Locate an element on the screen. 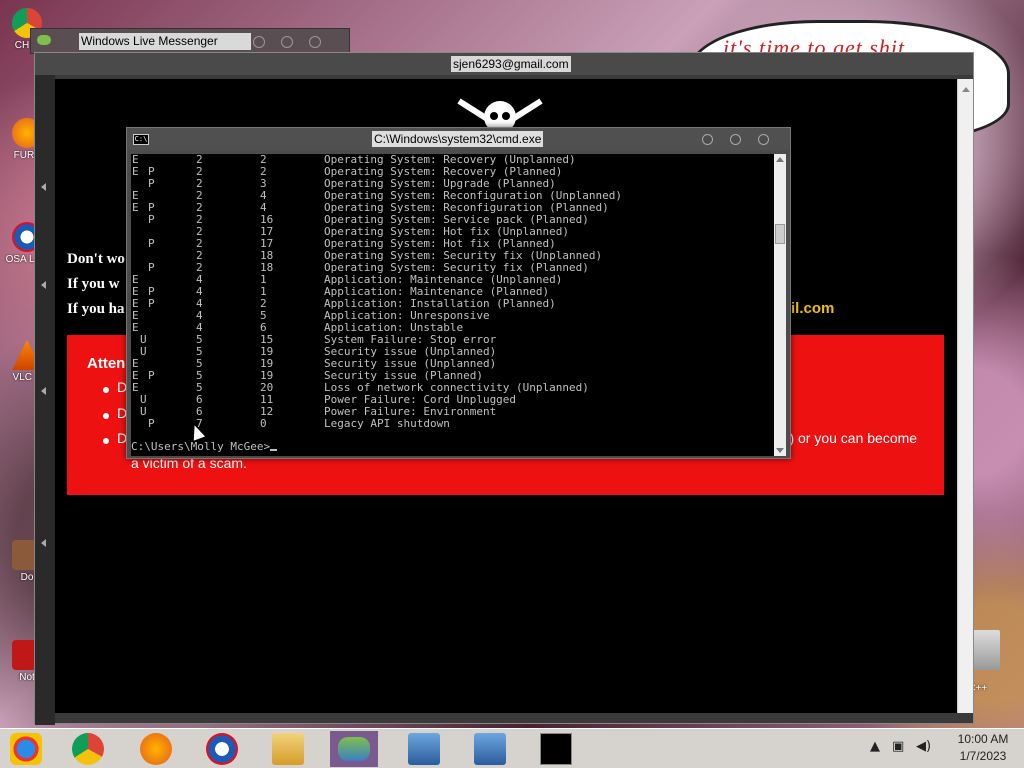  messenger-title: Windows Live Messenger is located at coordinates (165, 41).